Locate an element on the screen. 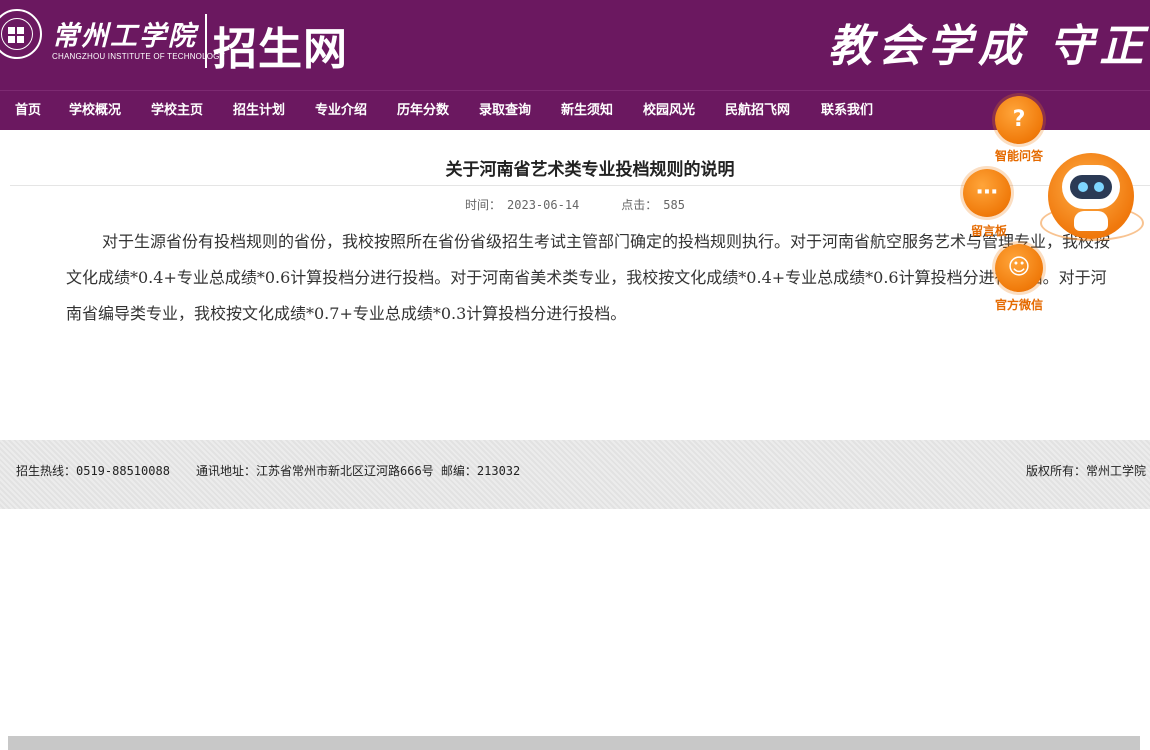 The image size is (1150, 750). article-meta: 时间： 2023-06-14 点击： 585 is located at coordinates (578, 204).